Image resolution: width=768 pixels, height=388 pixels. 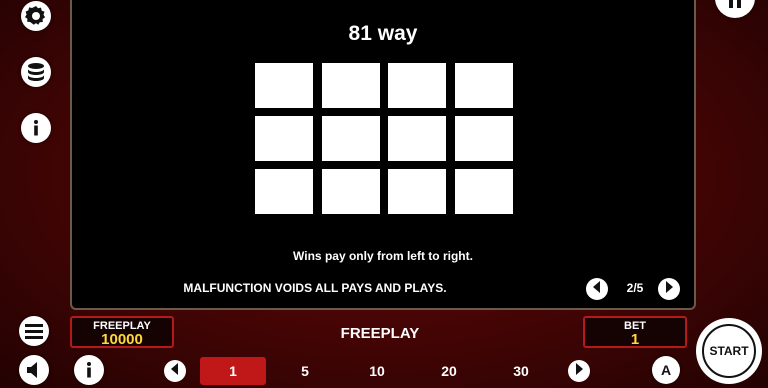 I want to click on hamburger-icon, so click(x=34, y=331).